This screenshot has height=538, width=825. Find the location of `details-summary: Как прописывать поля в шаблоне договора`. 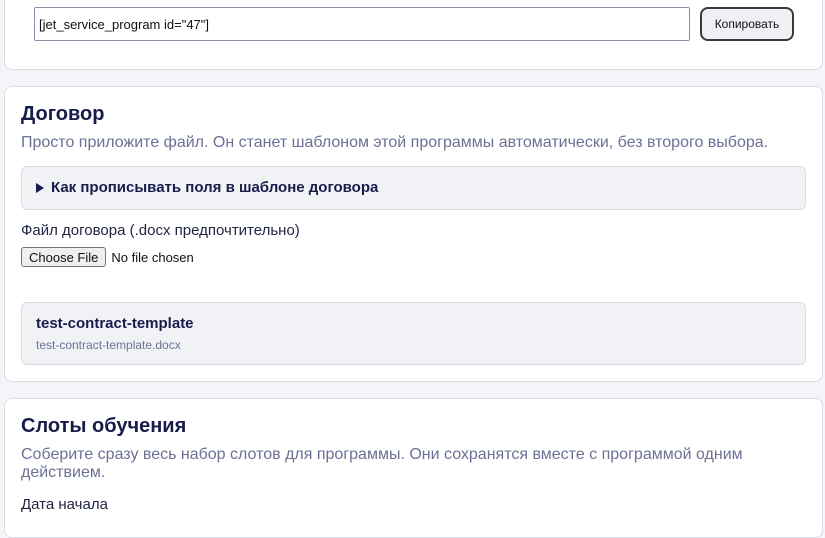

details-summary: Как прописывать поля в шаблоне договора is located at coordinates (207, 187).